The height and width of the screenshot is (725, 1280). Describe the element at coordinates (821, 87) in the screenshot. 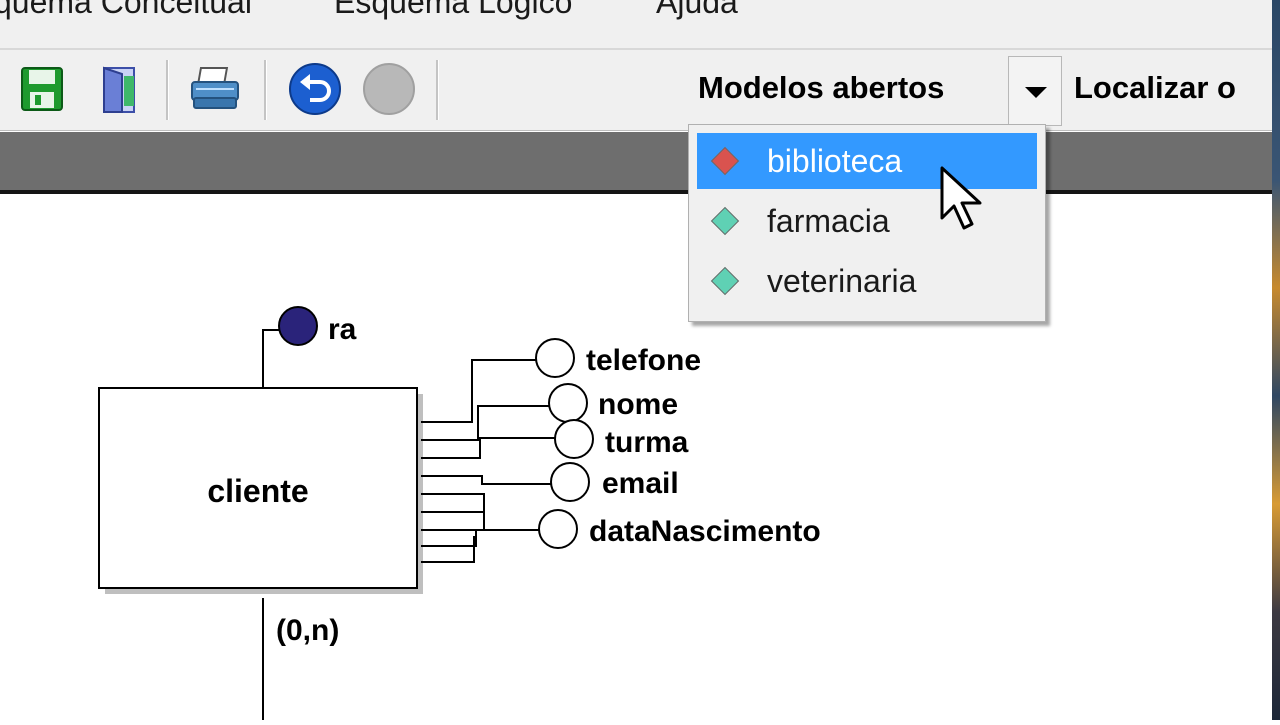

I see `open-models-label: Modelos abertos` at that location.